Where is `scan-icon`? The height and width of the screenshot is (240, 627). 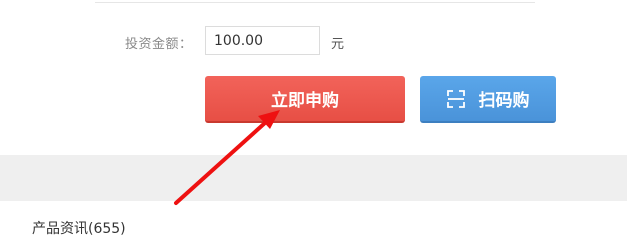 scan-icon is located at coordinates (455, 98).